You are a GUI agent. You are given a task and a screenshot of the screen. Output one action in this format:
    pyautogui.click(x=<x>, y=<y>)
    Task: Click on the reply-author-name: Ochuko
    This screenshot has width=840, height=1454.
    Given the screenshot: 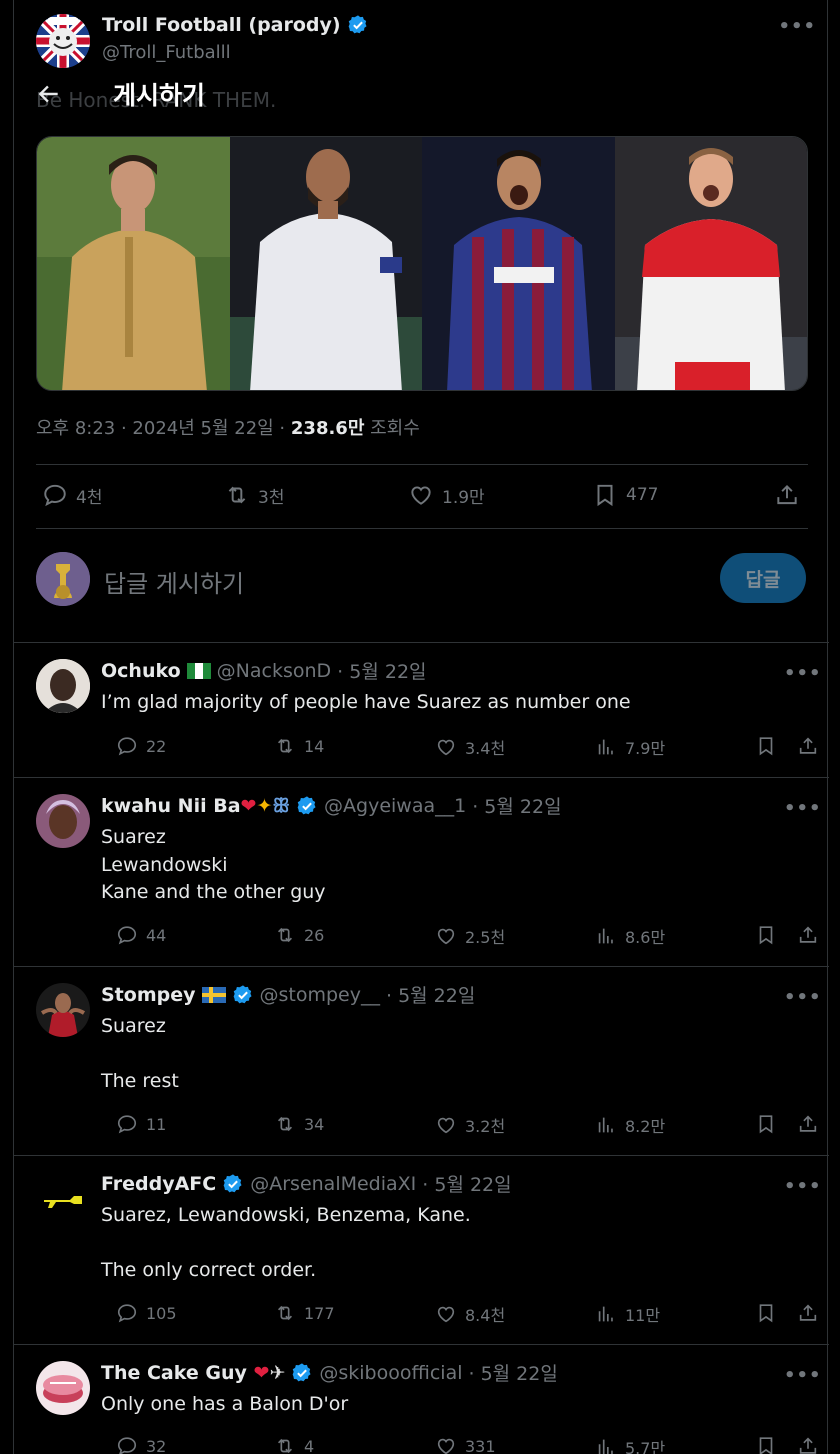 What is the action you would take?
    pyautogui.click(x=141, y=671)
    